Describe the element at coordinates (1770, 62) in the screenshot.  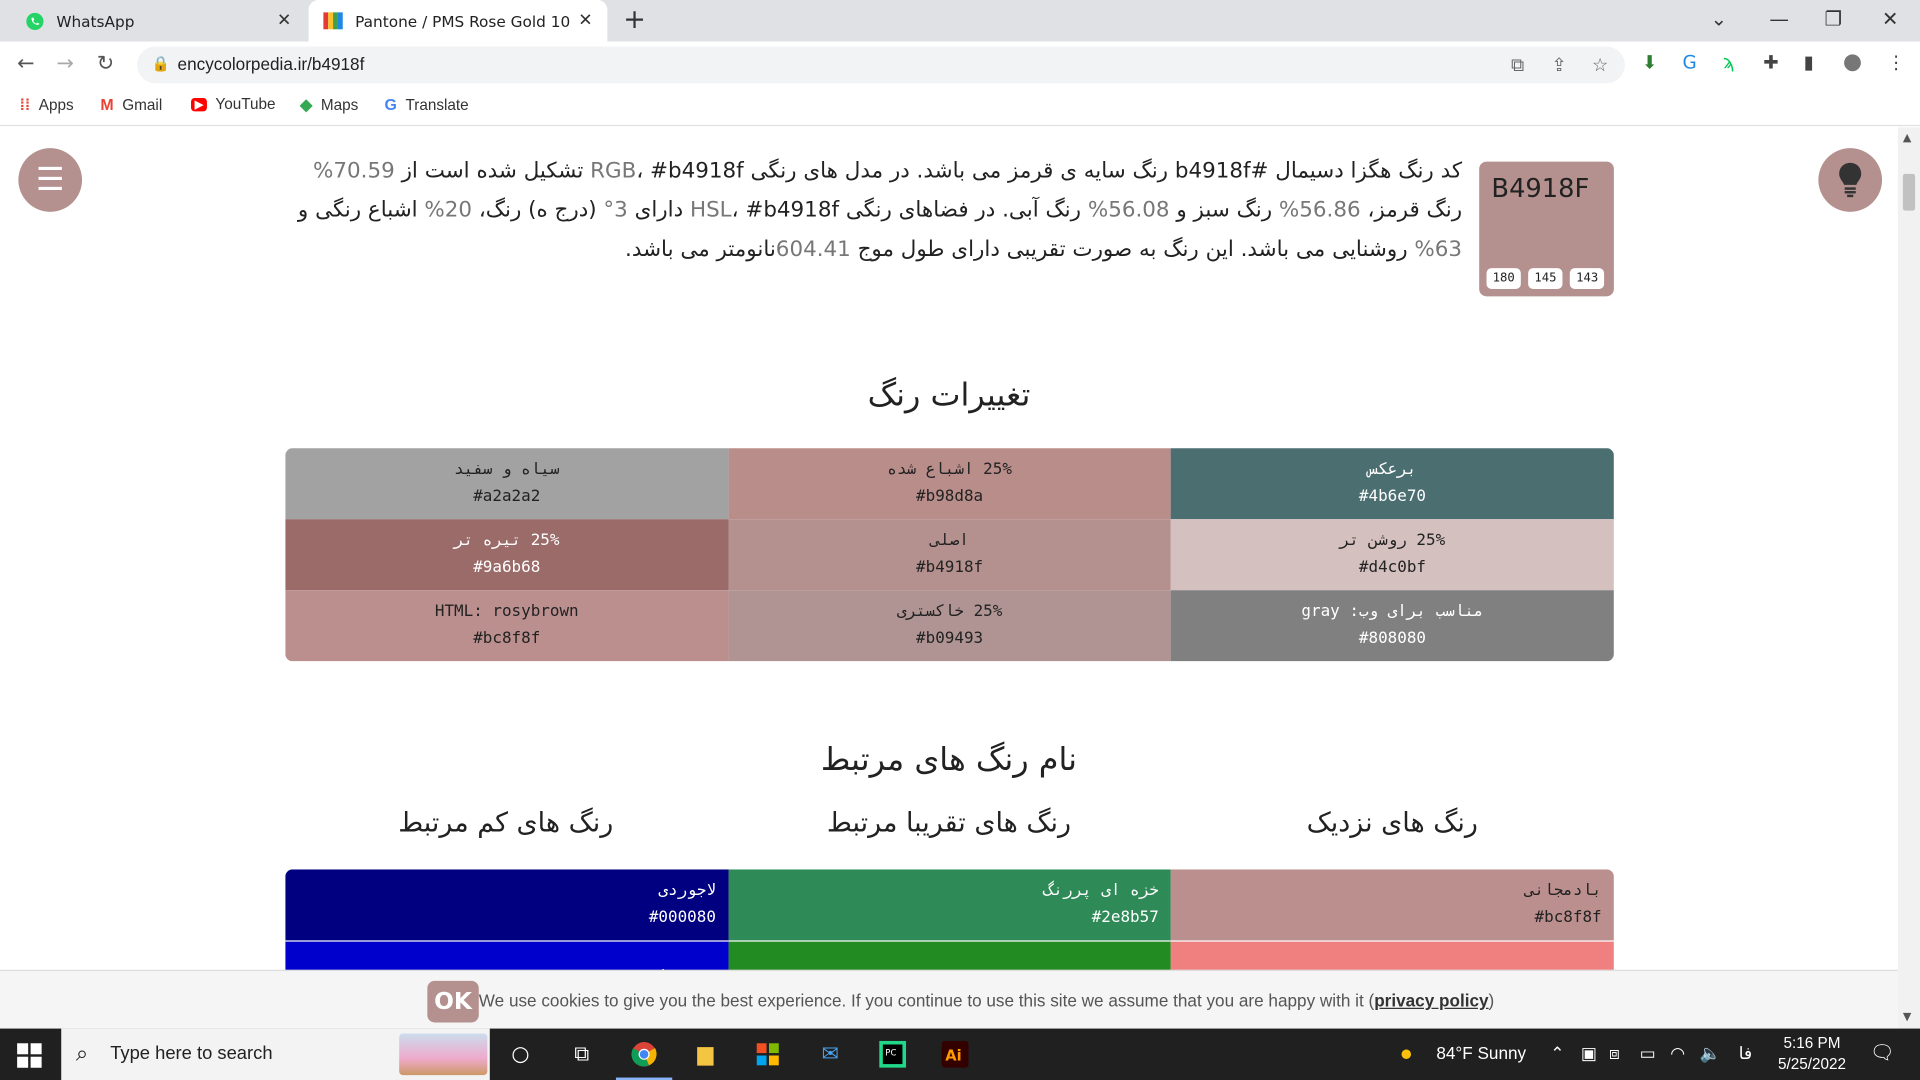
I see `extensions-puzzle-icon: ✚` at that location.